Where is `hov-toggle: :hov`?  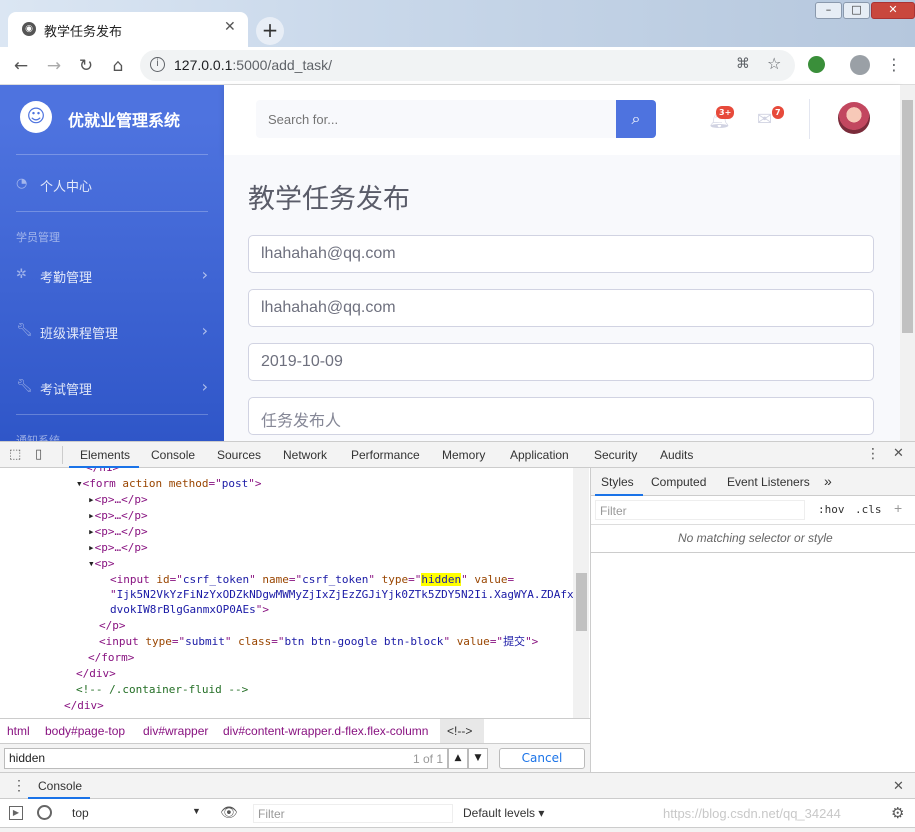 hov-toggle: :hov is located at coordinates (831, 509).